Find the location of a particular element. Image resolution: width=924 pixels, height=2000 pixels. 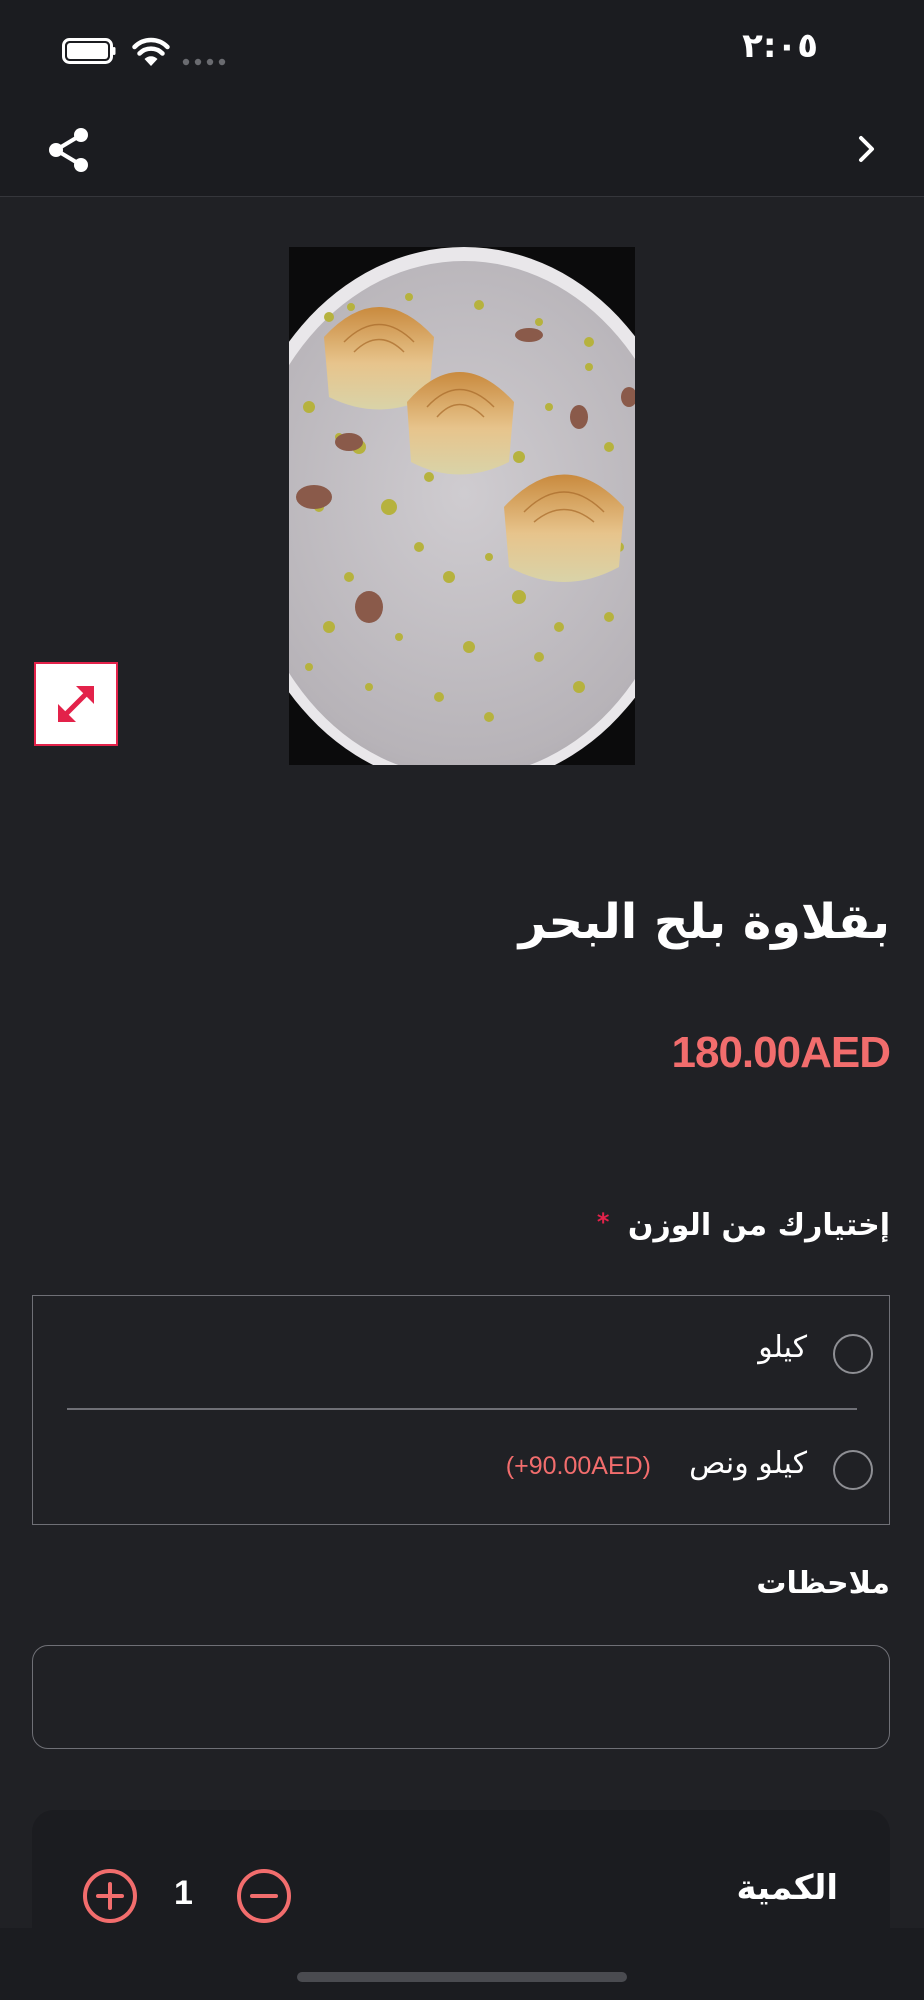

battery-icon is located at coordinates (89, 51).